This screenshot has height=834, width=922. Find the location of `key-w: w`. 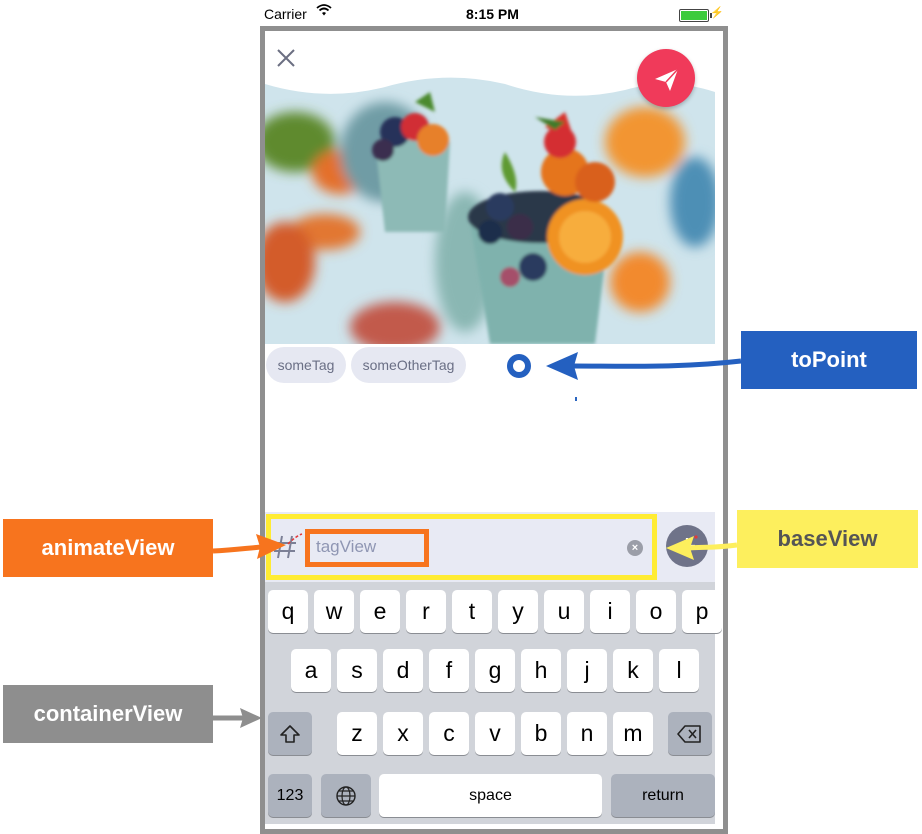

key-w: w is located at coordinates (334, 611).